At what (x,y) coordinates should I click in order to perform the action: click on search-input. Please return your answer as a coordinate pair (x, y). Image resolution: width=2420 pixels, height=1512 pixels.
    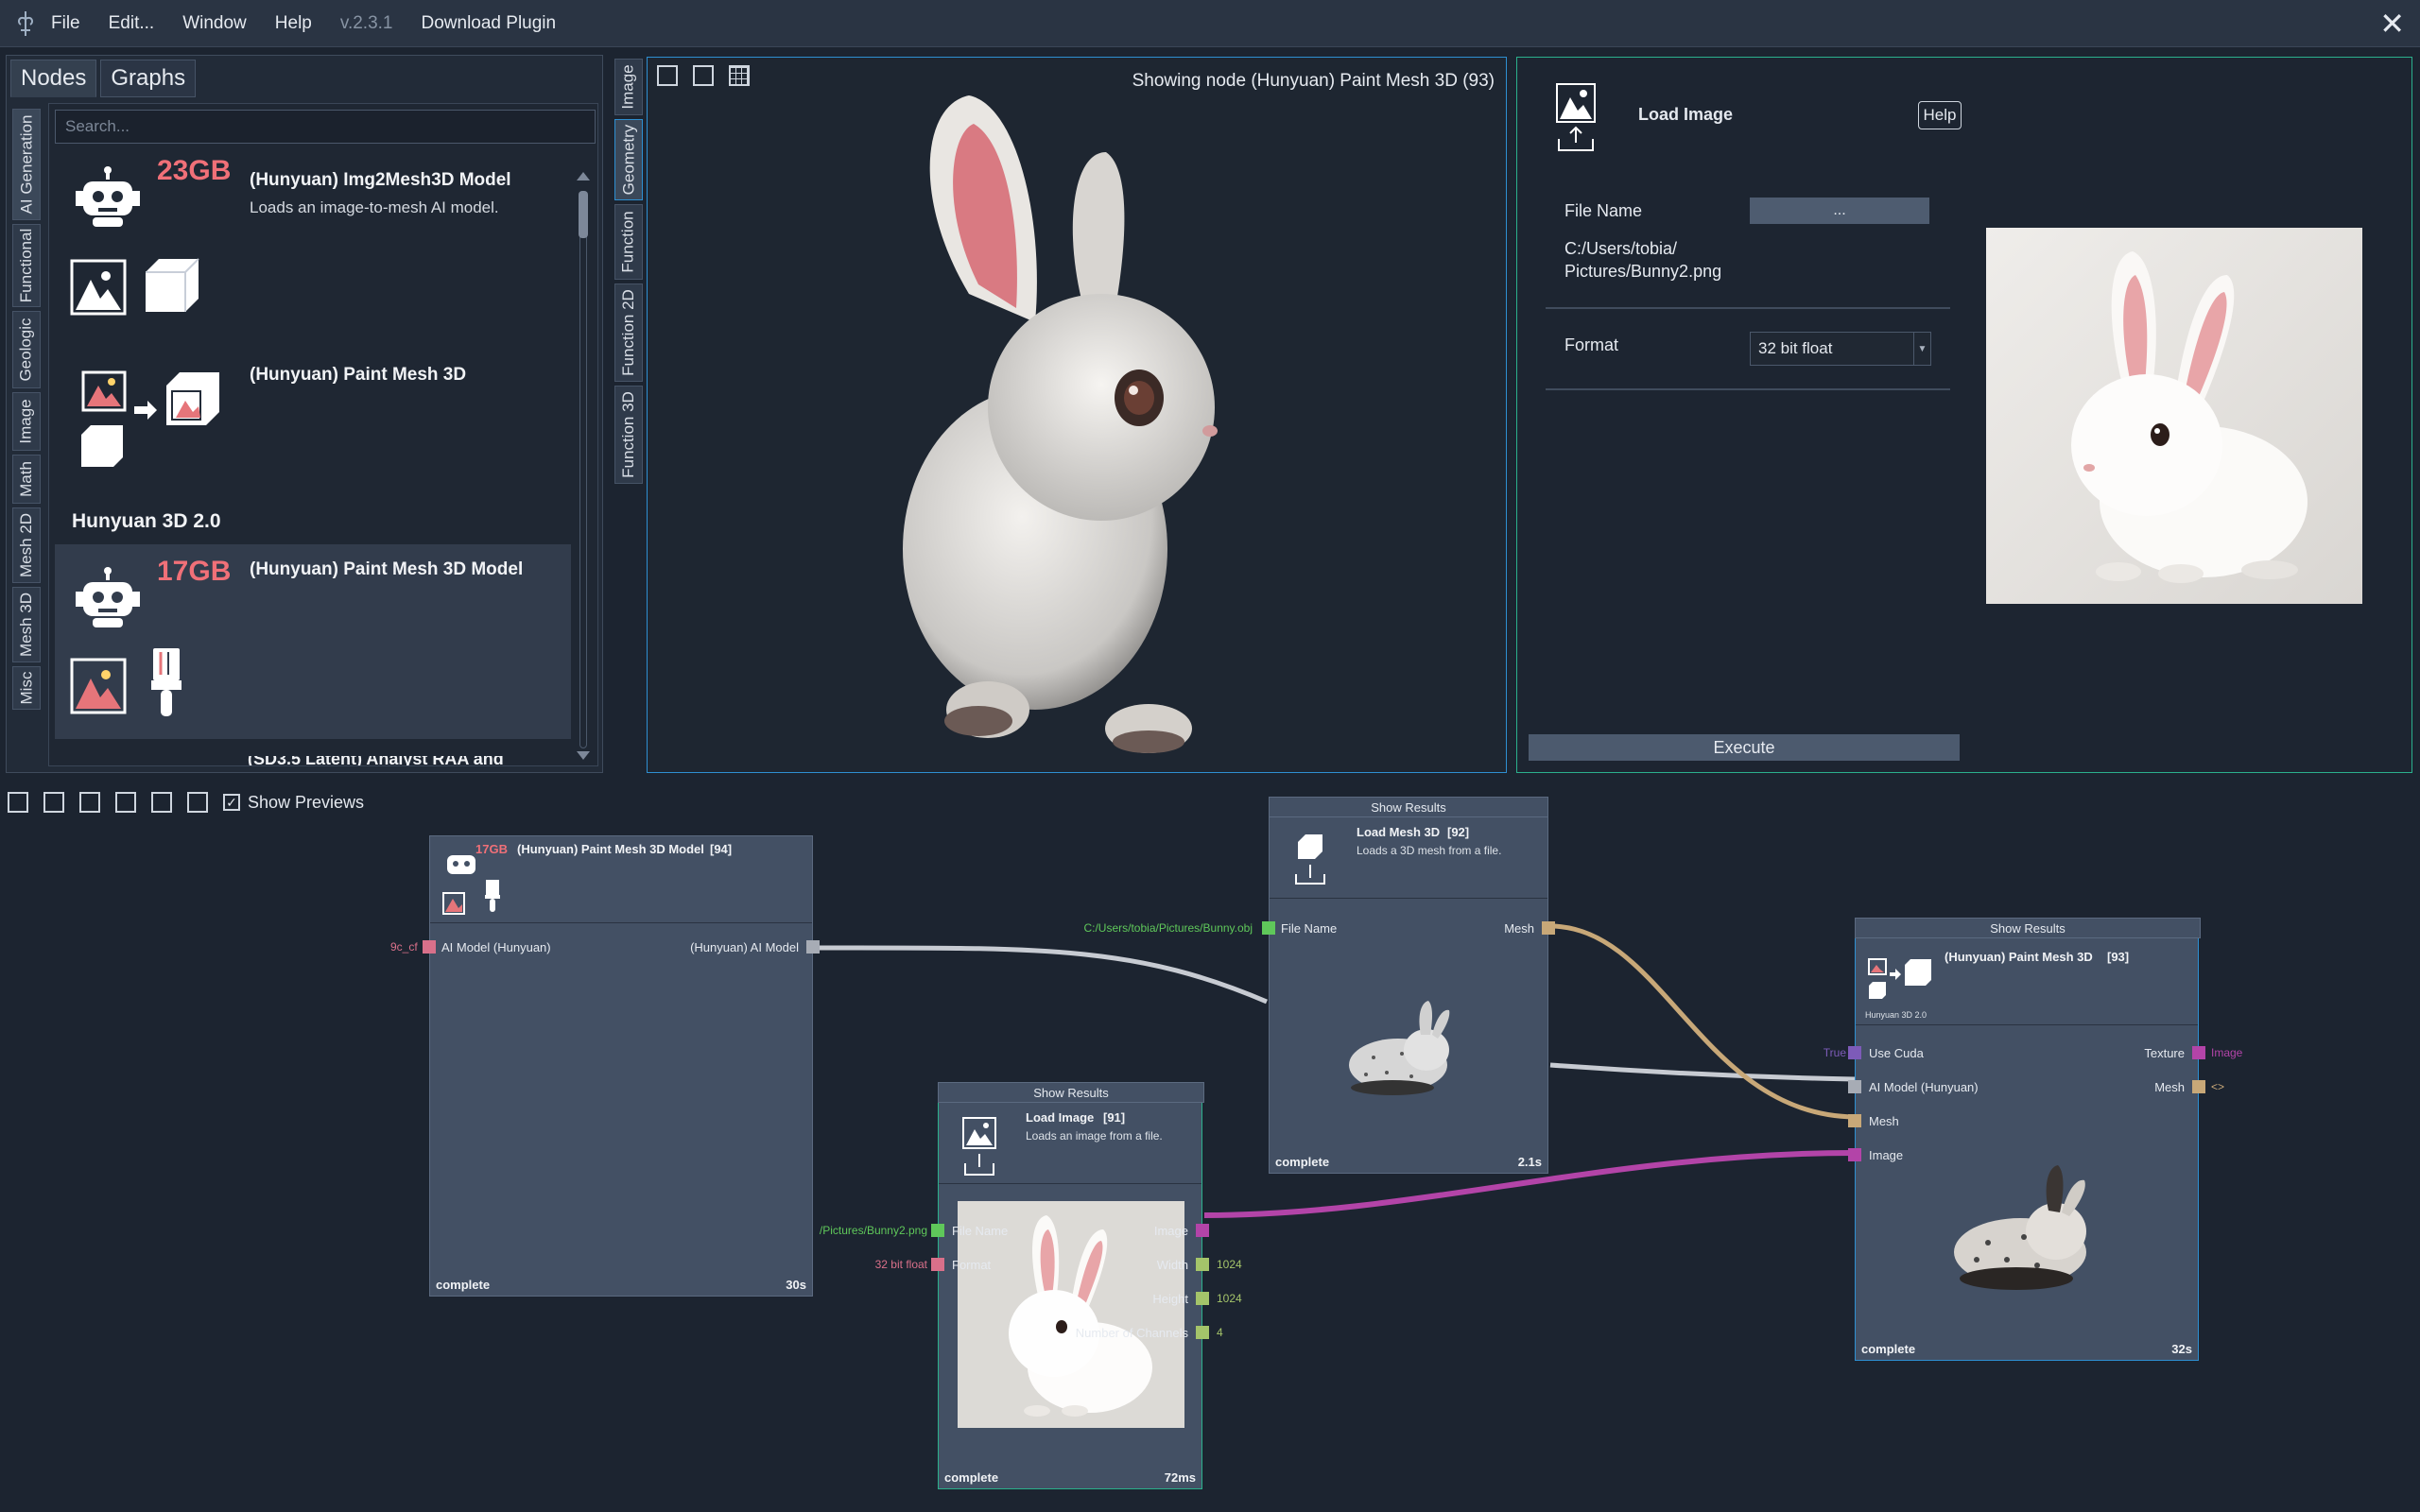
    Looking at the image, I should click on (325, 127).